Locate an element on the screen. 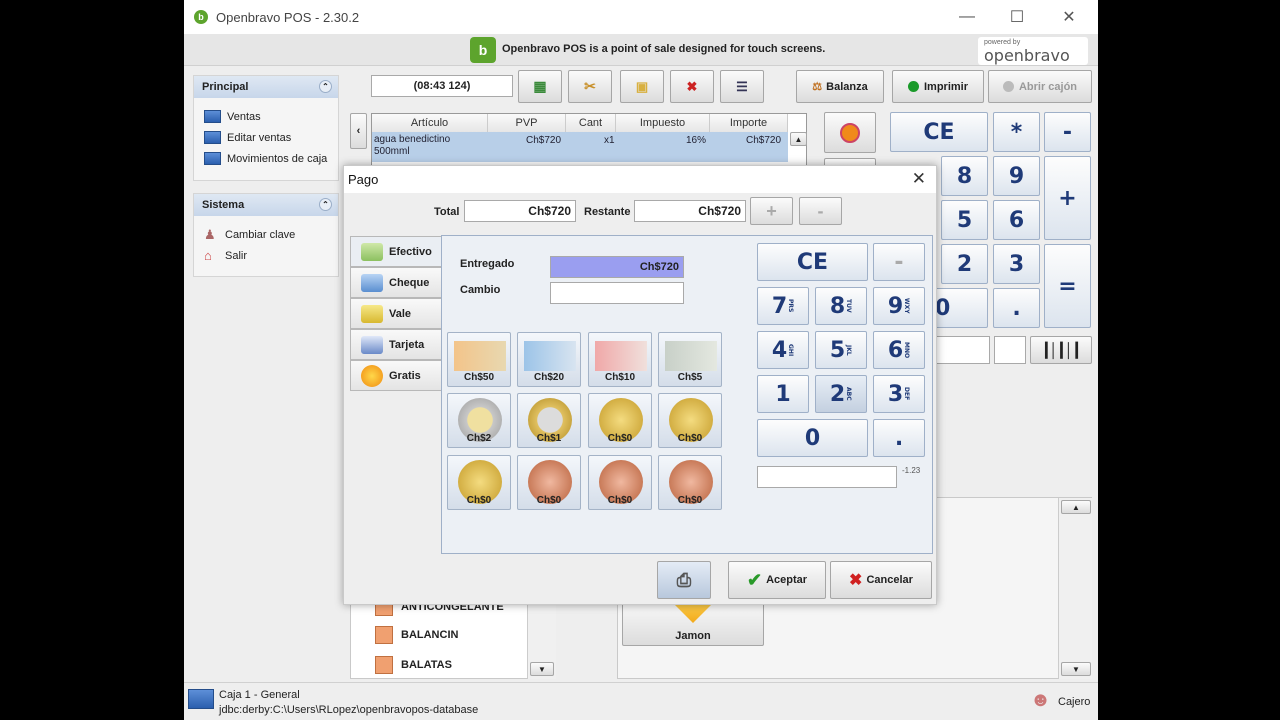 The height and width of the screenshot is (720, 1280). note-10-button: Ch$10 is located at coordinates (620, 359).